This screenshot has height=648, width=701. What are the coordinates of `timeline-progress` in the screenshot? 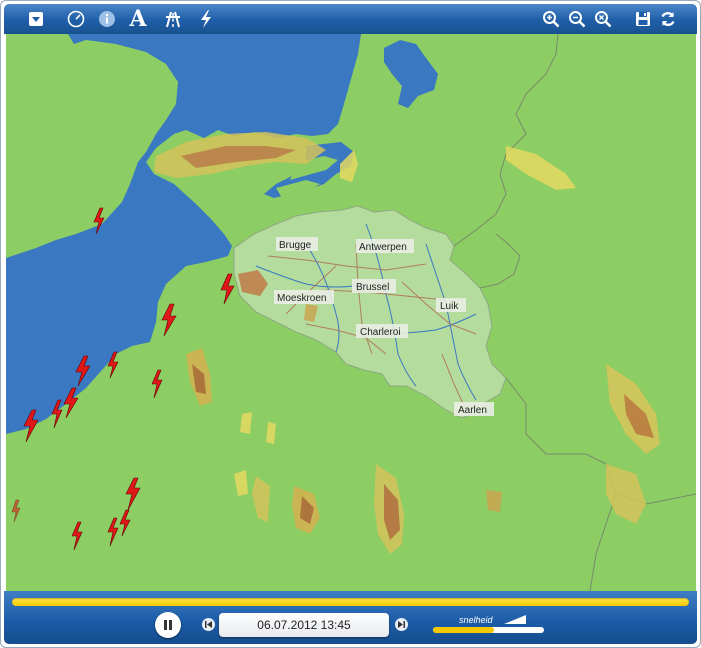 It's located at (350, 602).